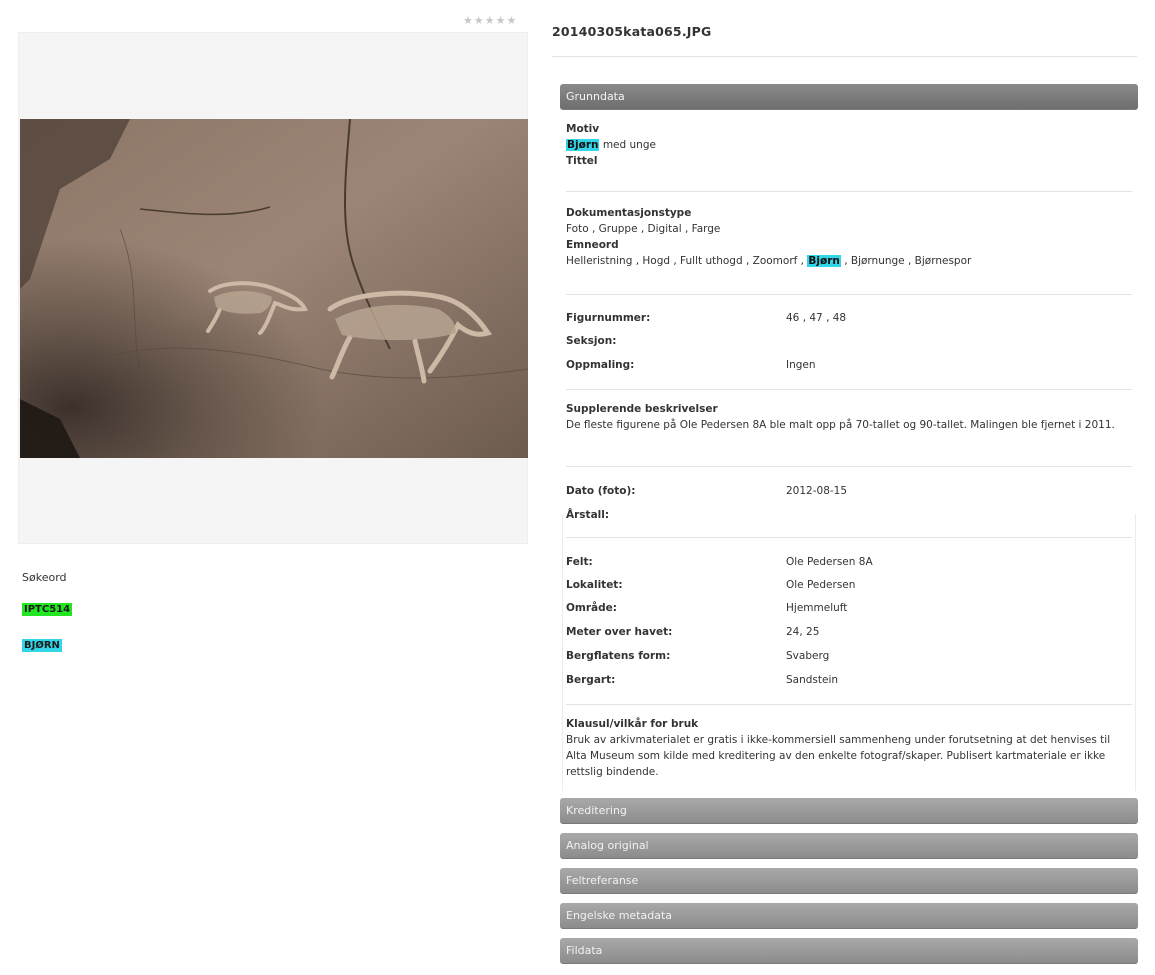 This screenshot has height=975, width=1155. I want to click on omrade-value: Hjemmeluft, so click(817, 608).